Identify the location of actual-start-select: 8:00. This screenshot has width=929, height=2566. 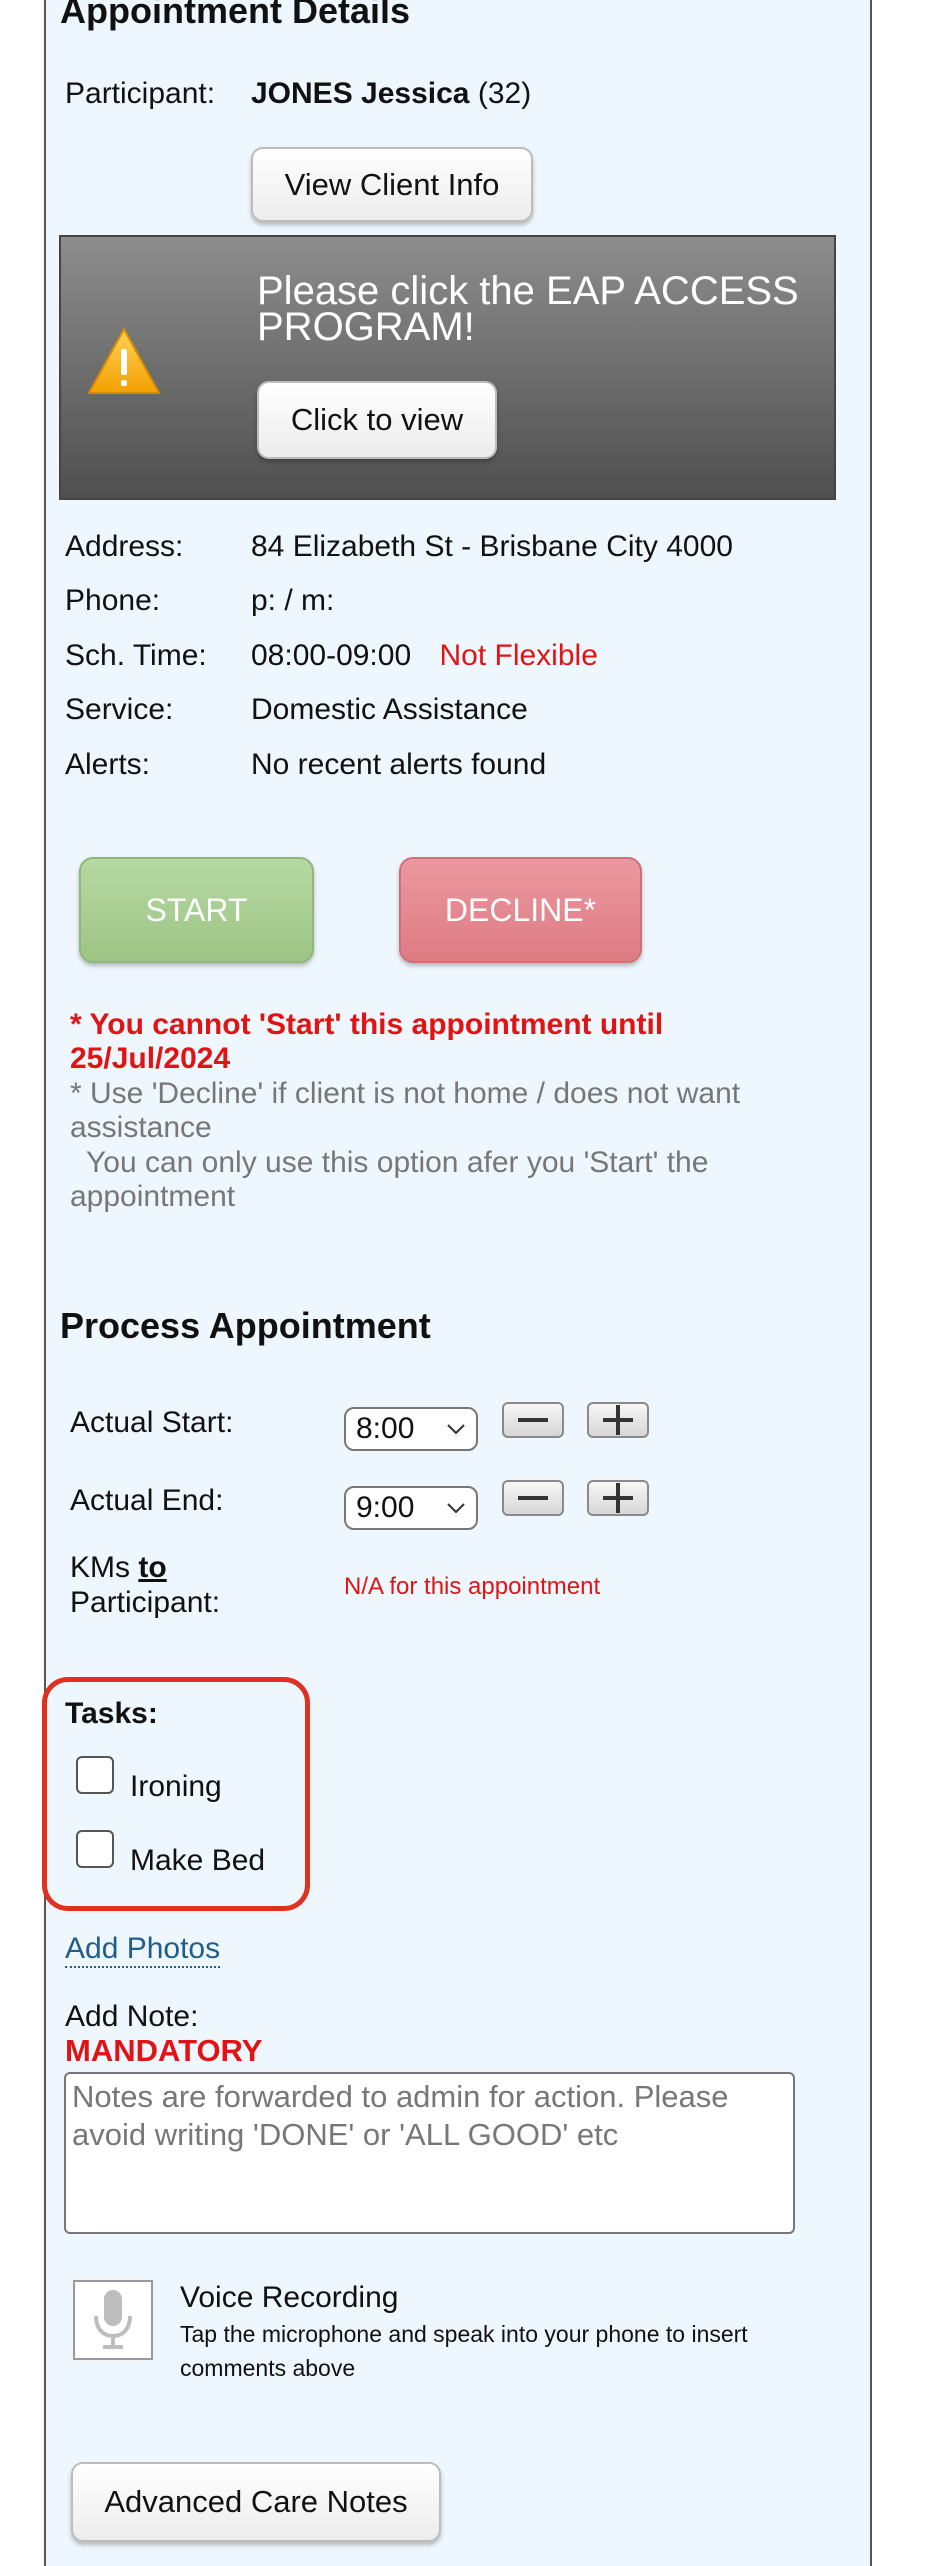
(411, 1429).